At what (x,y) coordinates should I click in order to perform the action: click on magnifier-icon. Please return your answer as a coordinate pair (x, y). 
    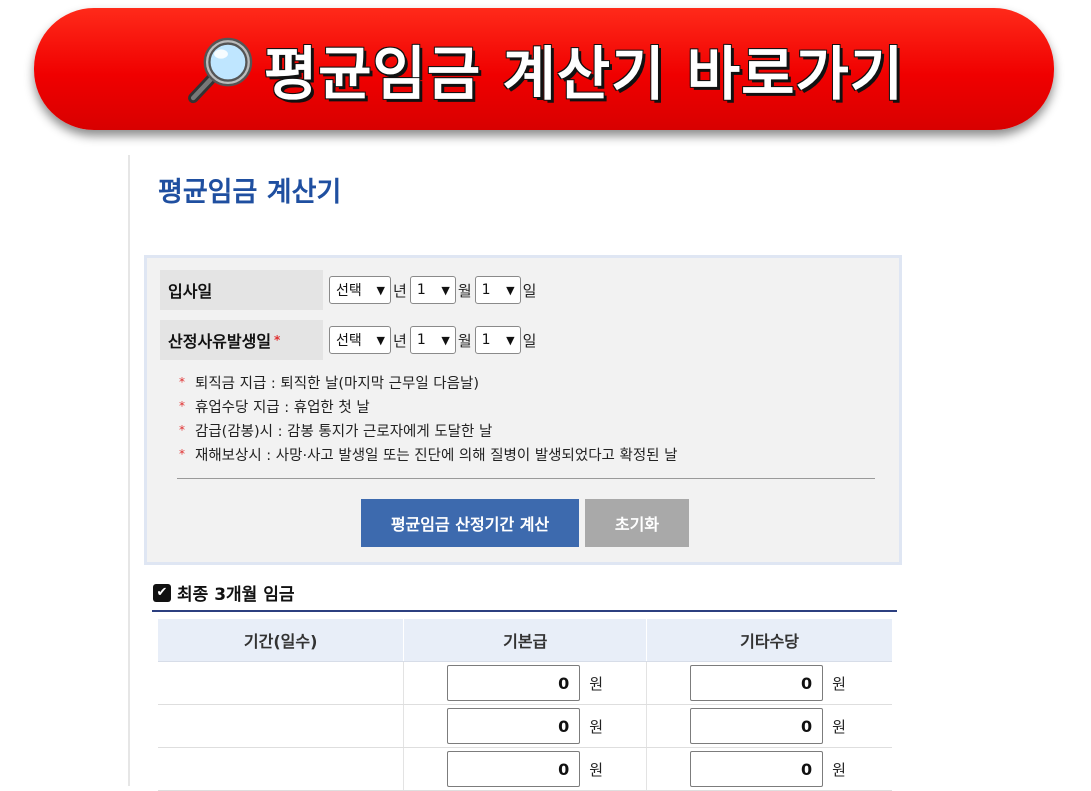
    Looking at the image, I should click on (220, 70).